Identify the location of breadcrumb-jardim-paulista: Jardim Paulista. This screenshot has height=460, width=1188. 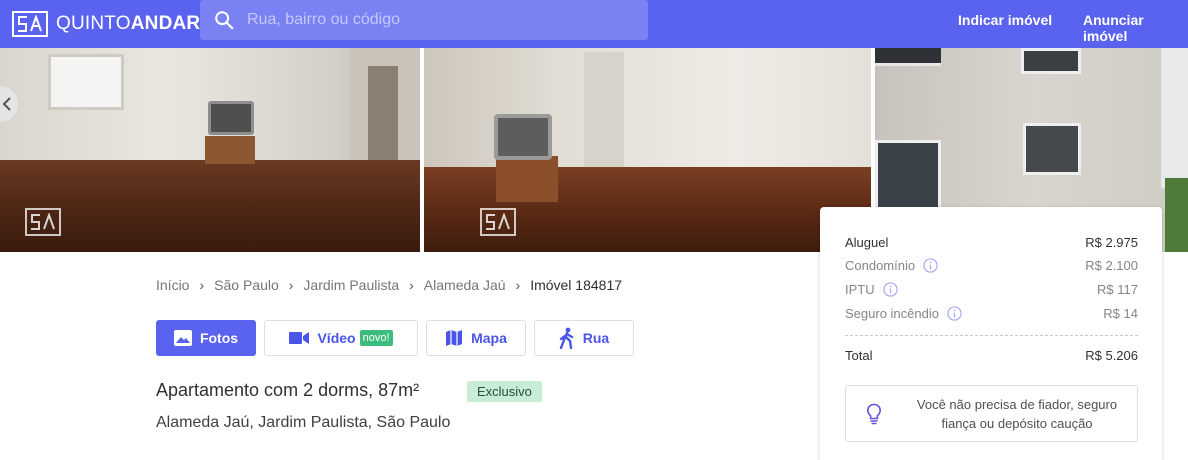
(351, 285).